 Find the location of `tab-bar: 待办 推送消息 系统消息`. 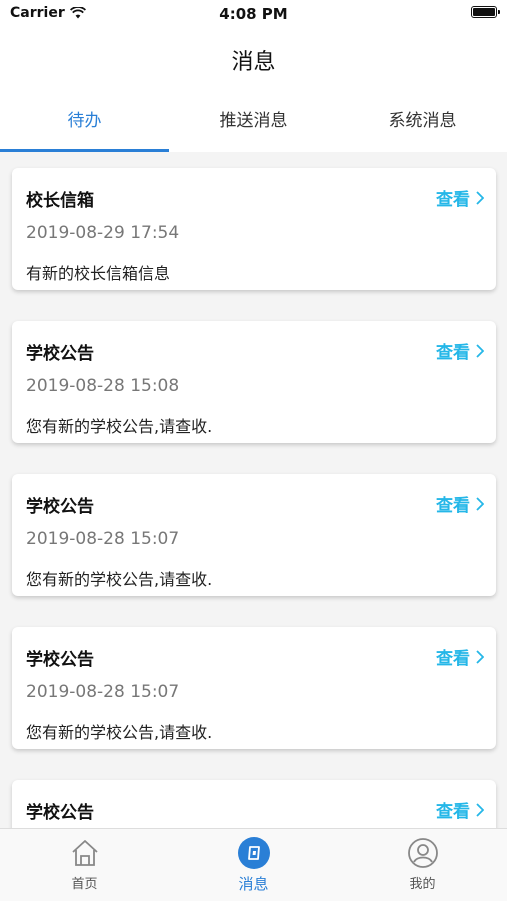

tab-bar: 待办 推送消息 系统消息 is located at coordinates (253, 121).